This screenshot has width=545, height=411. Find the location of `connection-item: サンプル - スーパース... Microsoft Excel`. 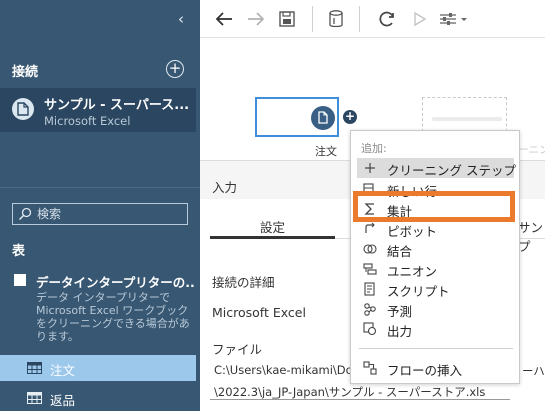

connection-item: サンプル - スーパース... Microsoft Excel is located at coordinates (98, 110).